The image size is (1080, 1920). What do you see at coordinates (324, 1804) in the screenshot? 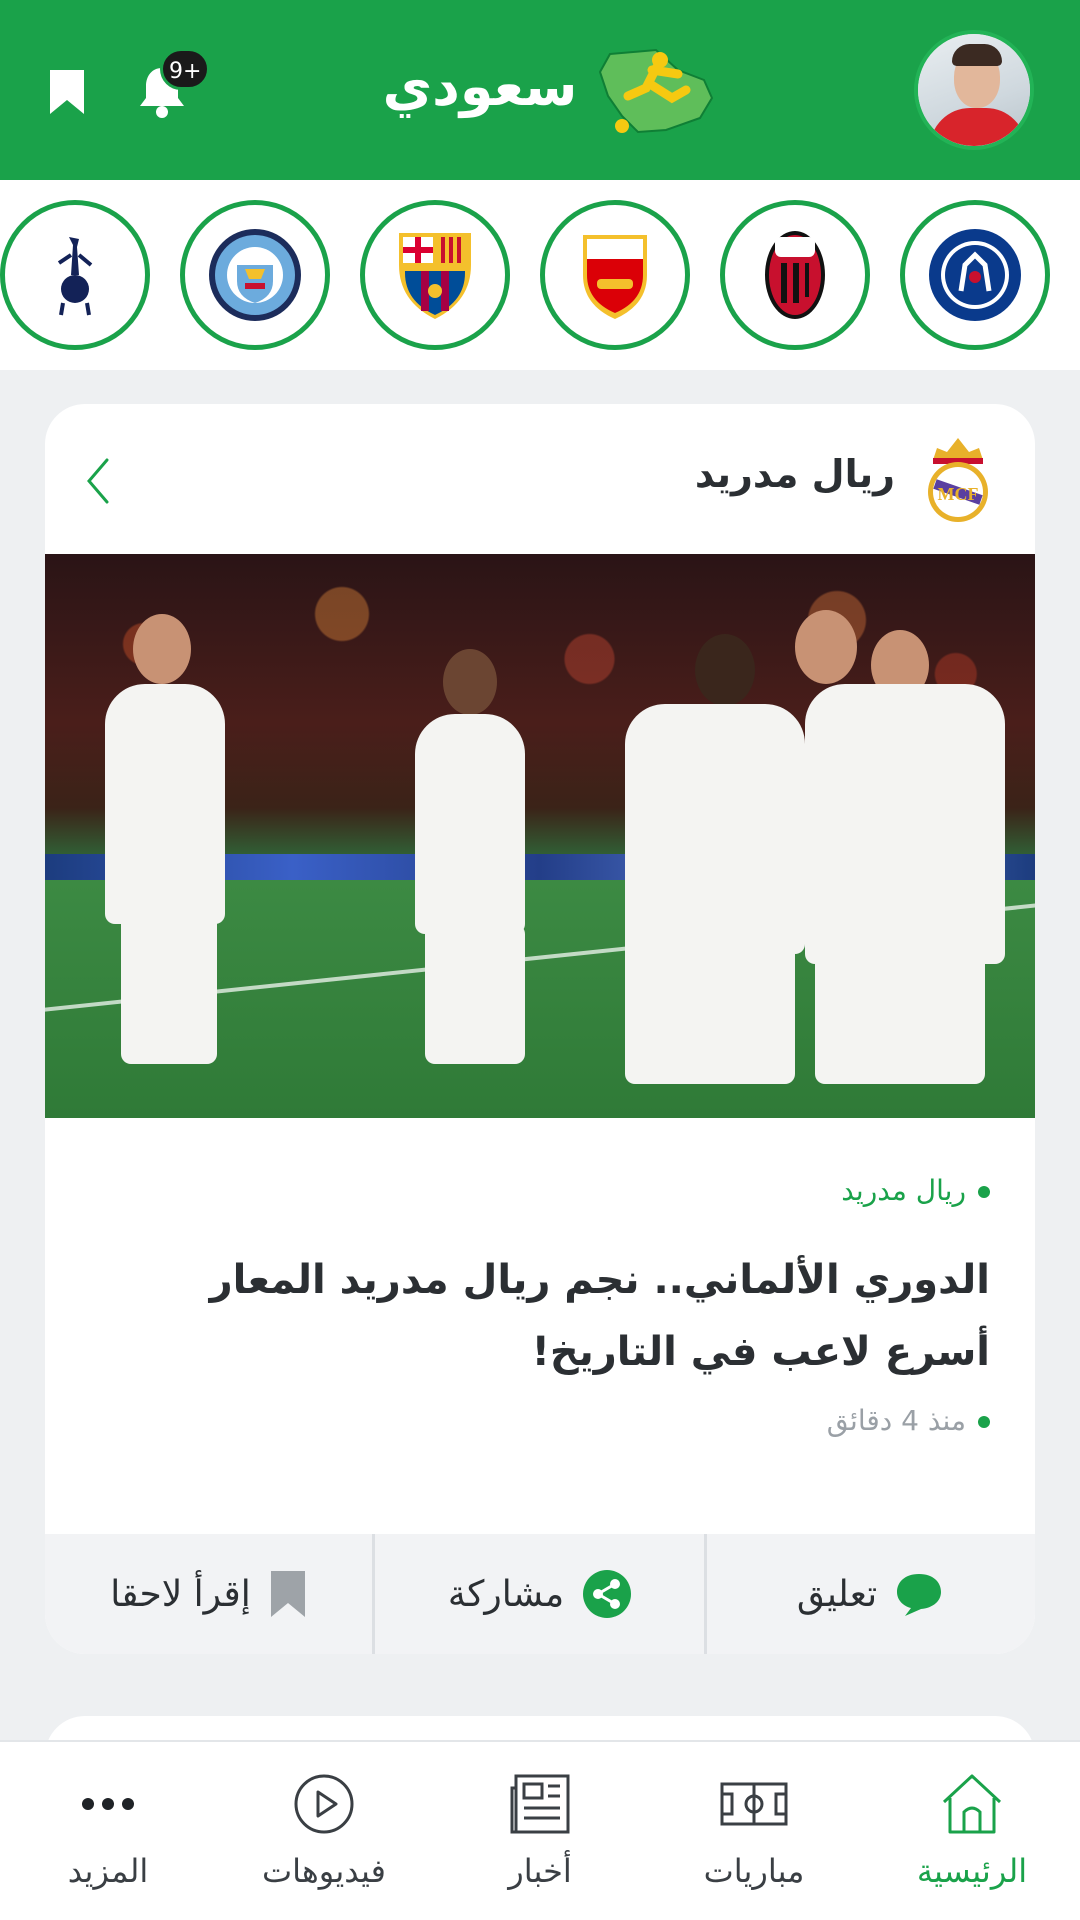
I see `play-icon` at bounding box center [324, 1804].